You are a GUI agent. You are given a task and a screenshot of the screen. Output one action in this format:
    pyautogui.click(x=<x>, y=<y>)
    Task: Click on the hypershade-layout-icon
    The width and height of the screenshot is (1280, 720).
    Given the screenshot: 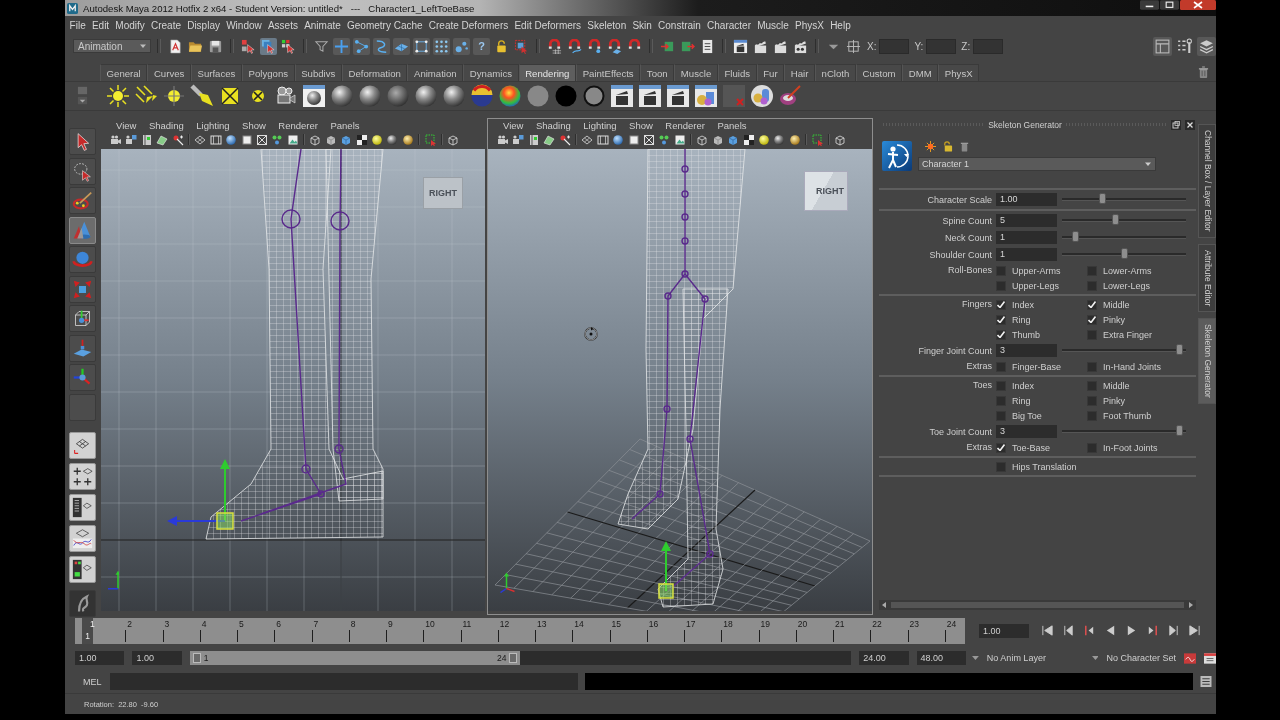 What is the action you would take?
    pyautogui.click(x=82, y=569)
    